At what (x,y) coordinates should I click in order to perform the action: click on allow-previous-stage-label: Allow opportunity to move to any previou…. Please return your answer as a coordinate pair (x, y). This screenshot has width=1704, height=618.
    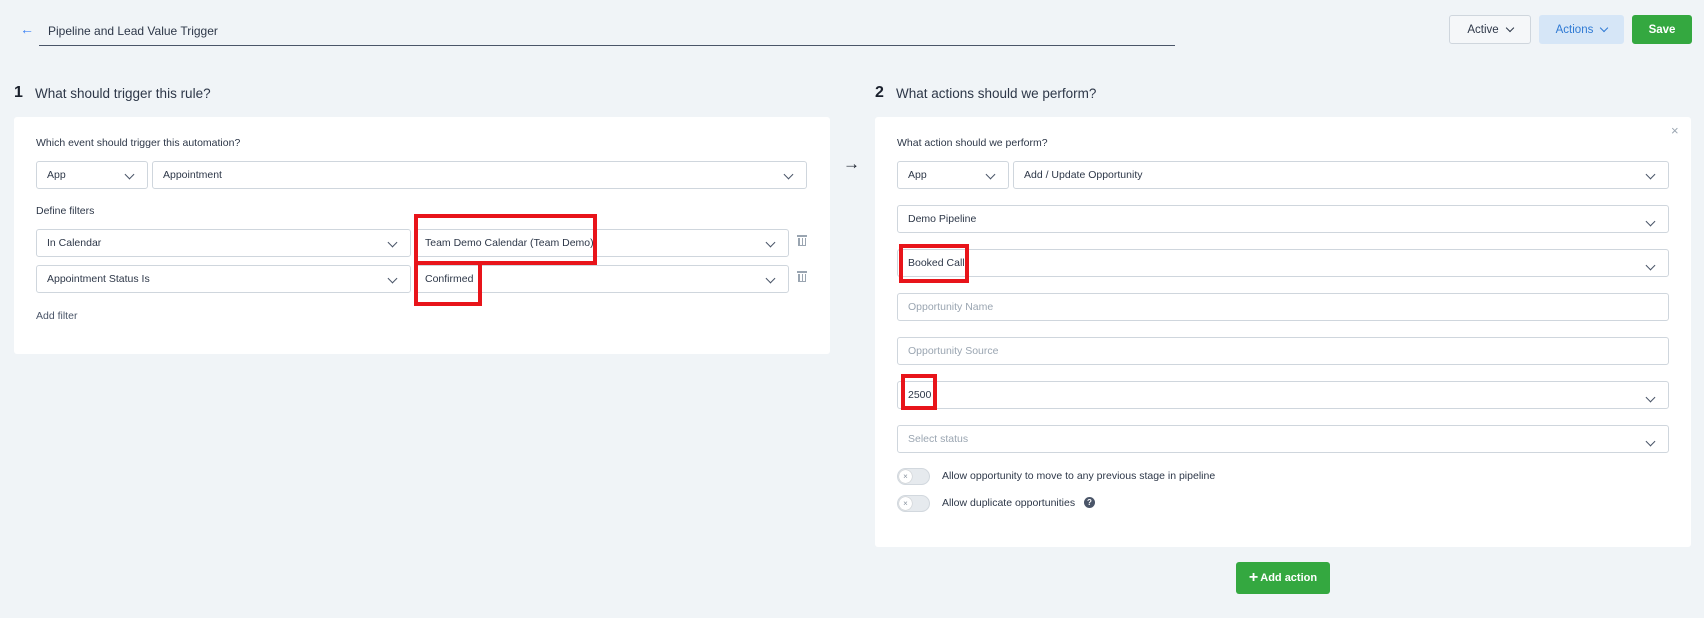
    Looking at the image, I should click on (1079, 476).